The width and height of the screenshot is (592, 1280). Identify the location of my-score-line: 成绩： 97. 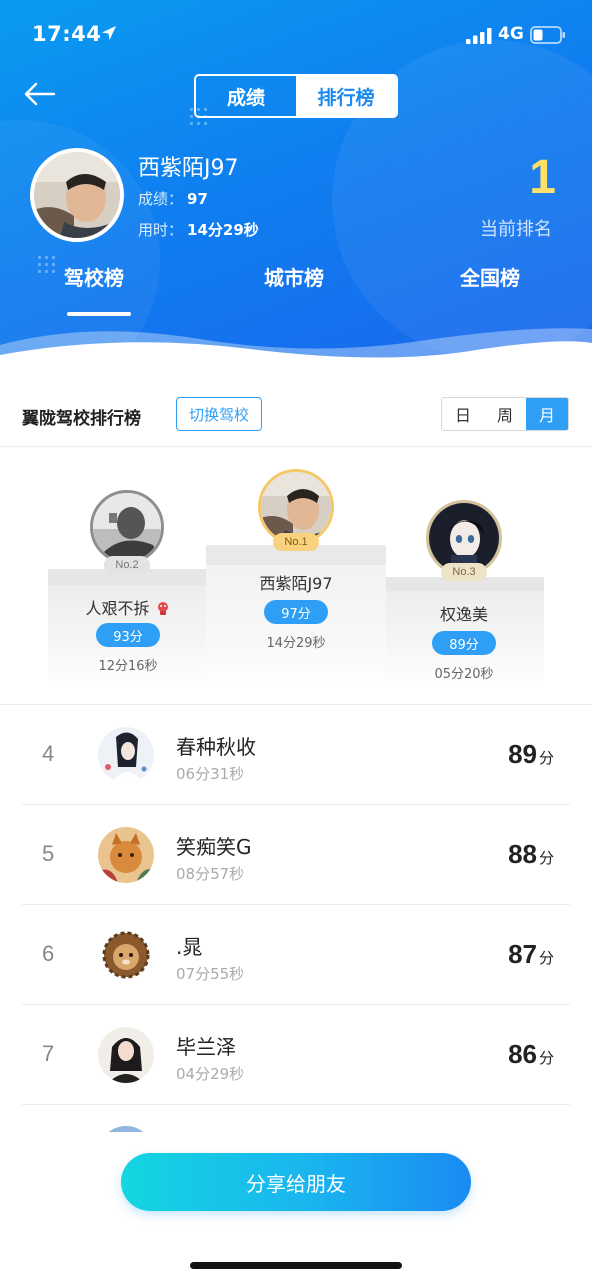
(173, 198).